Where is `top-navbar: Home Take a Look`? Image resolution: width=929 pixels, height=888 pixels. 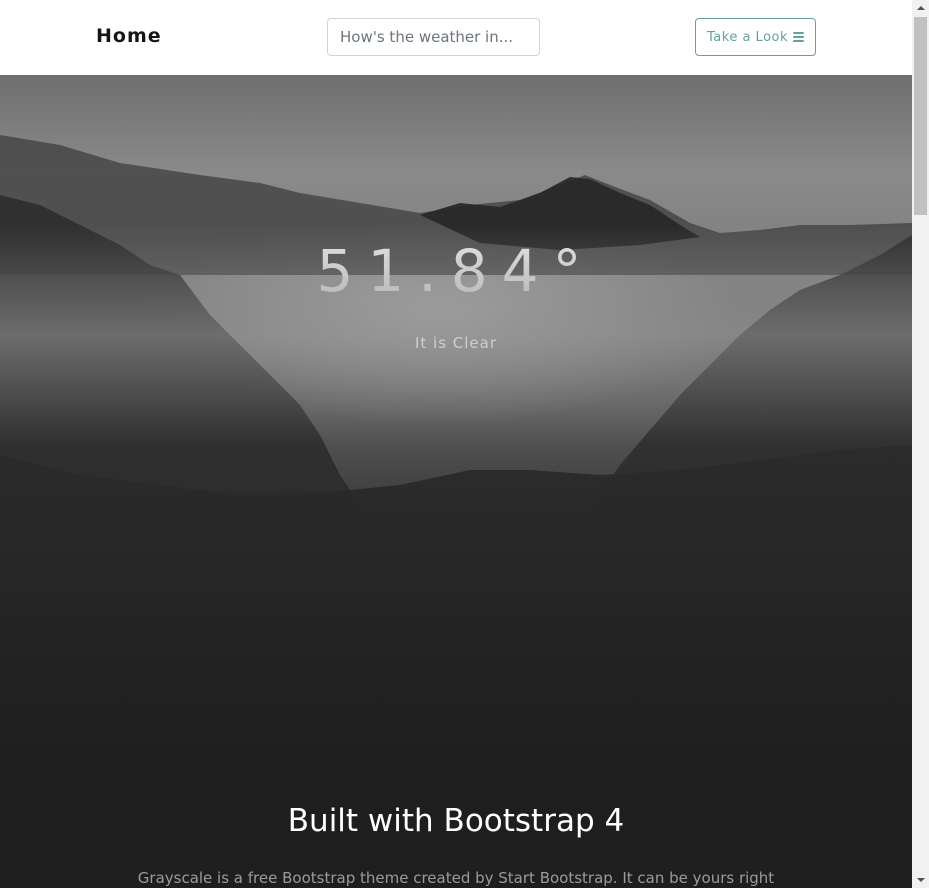
top-navbar: Home Take a Look is located at coordinates (456, 37).